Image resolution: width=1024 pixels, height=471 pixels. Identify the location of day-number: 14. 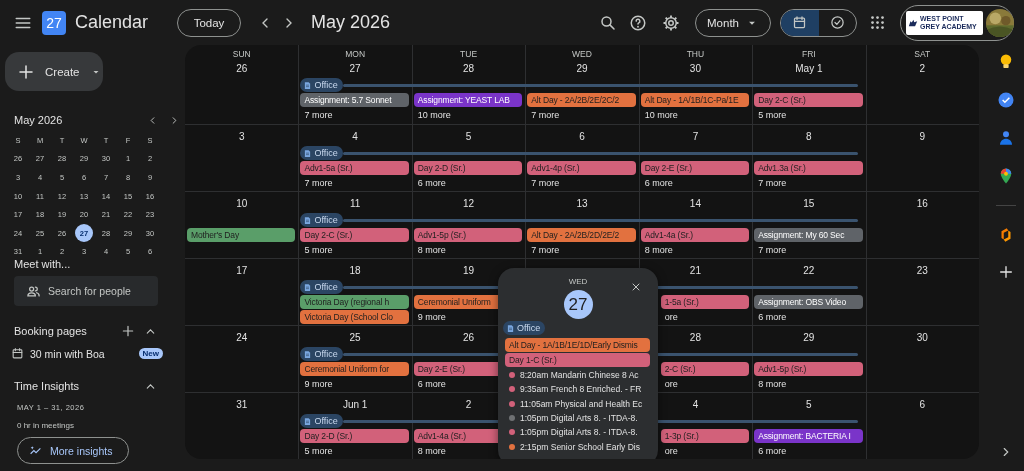
(695, 203).